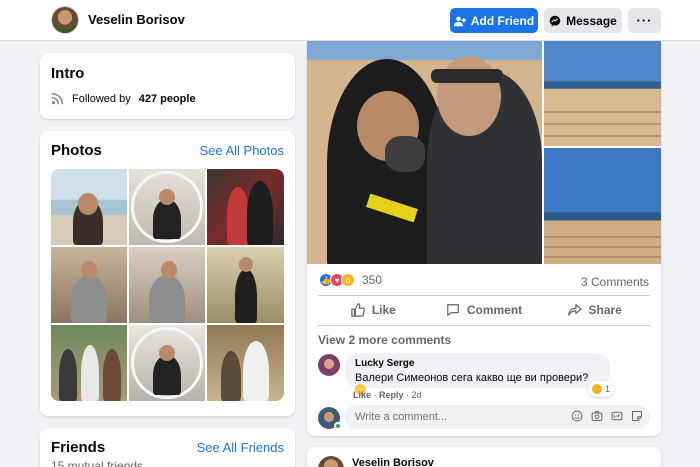 The width and height of the screenshot is (700, 467). I want to click on like-label: Like, so click(383, 310).